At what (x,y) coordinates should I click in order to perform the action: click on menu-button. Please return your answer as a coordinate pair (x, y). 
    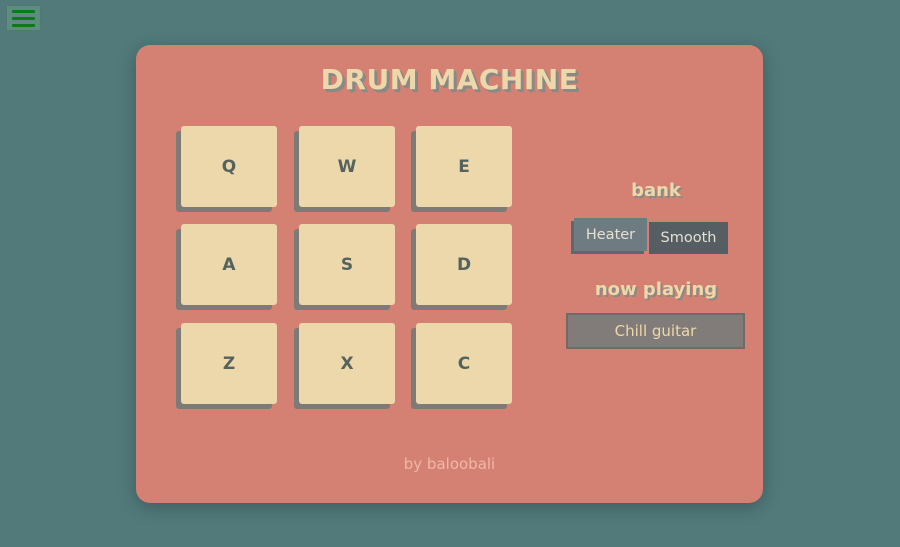
    Looking at the image, I should click on (23, 18).